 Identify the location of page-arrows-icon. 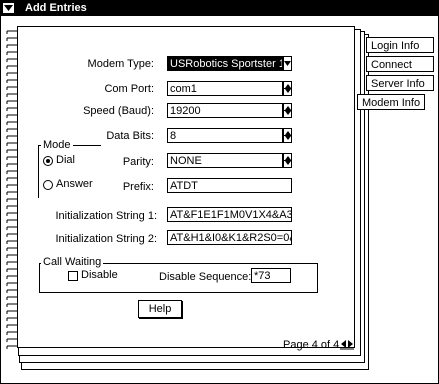
(347, 344).